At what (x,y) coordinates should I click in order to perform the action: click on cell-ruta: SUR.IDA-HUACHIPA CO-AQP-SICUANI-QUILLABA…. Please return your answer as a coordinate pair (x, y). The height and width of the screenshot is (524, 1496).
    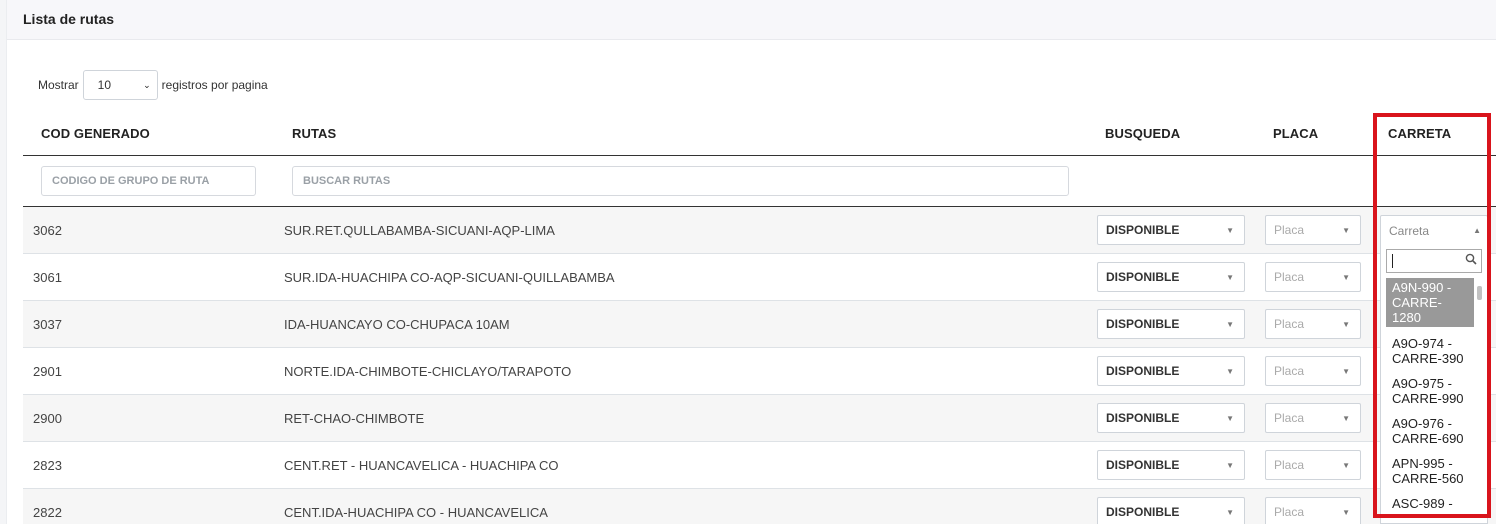
    Looking at the image, I should click on (449, 277).